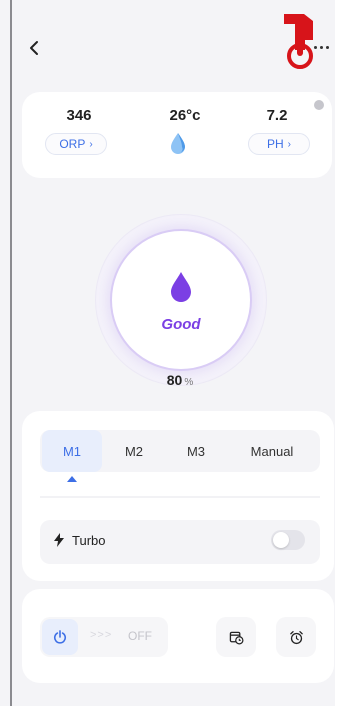 The height and width of the screenshot is (706, 339). I want to click on ph-label: PH, so click(275, 144).